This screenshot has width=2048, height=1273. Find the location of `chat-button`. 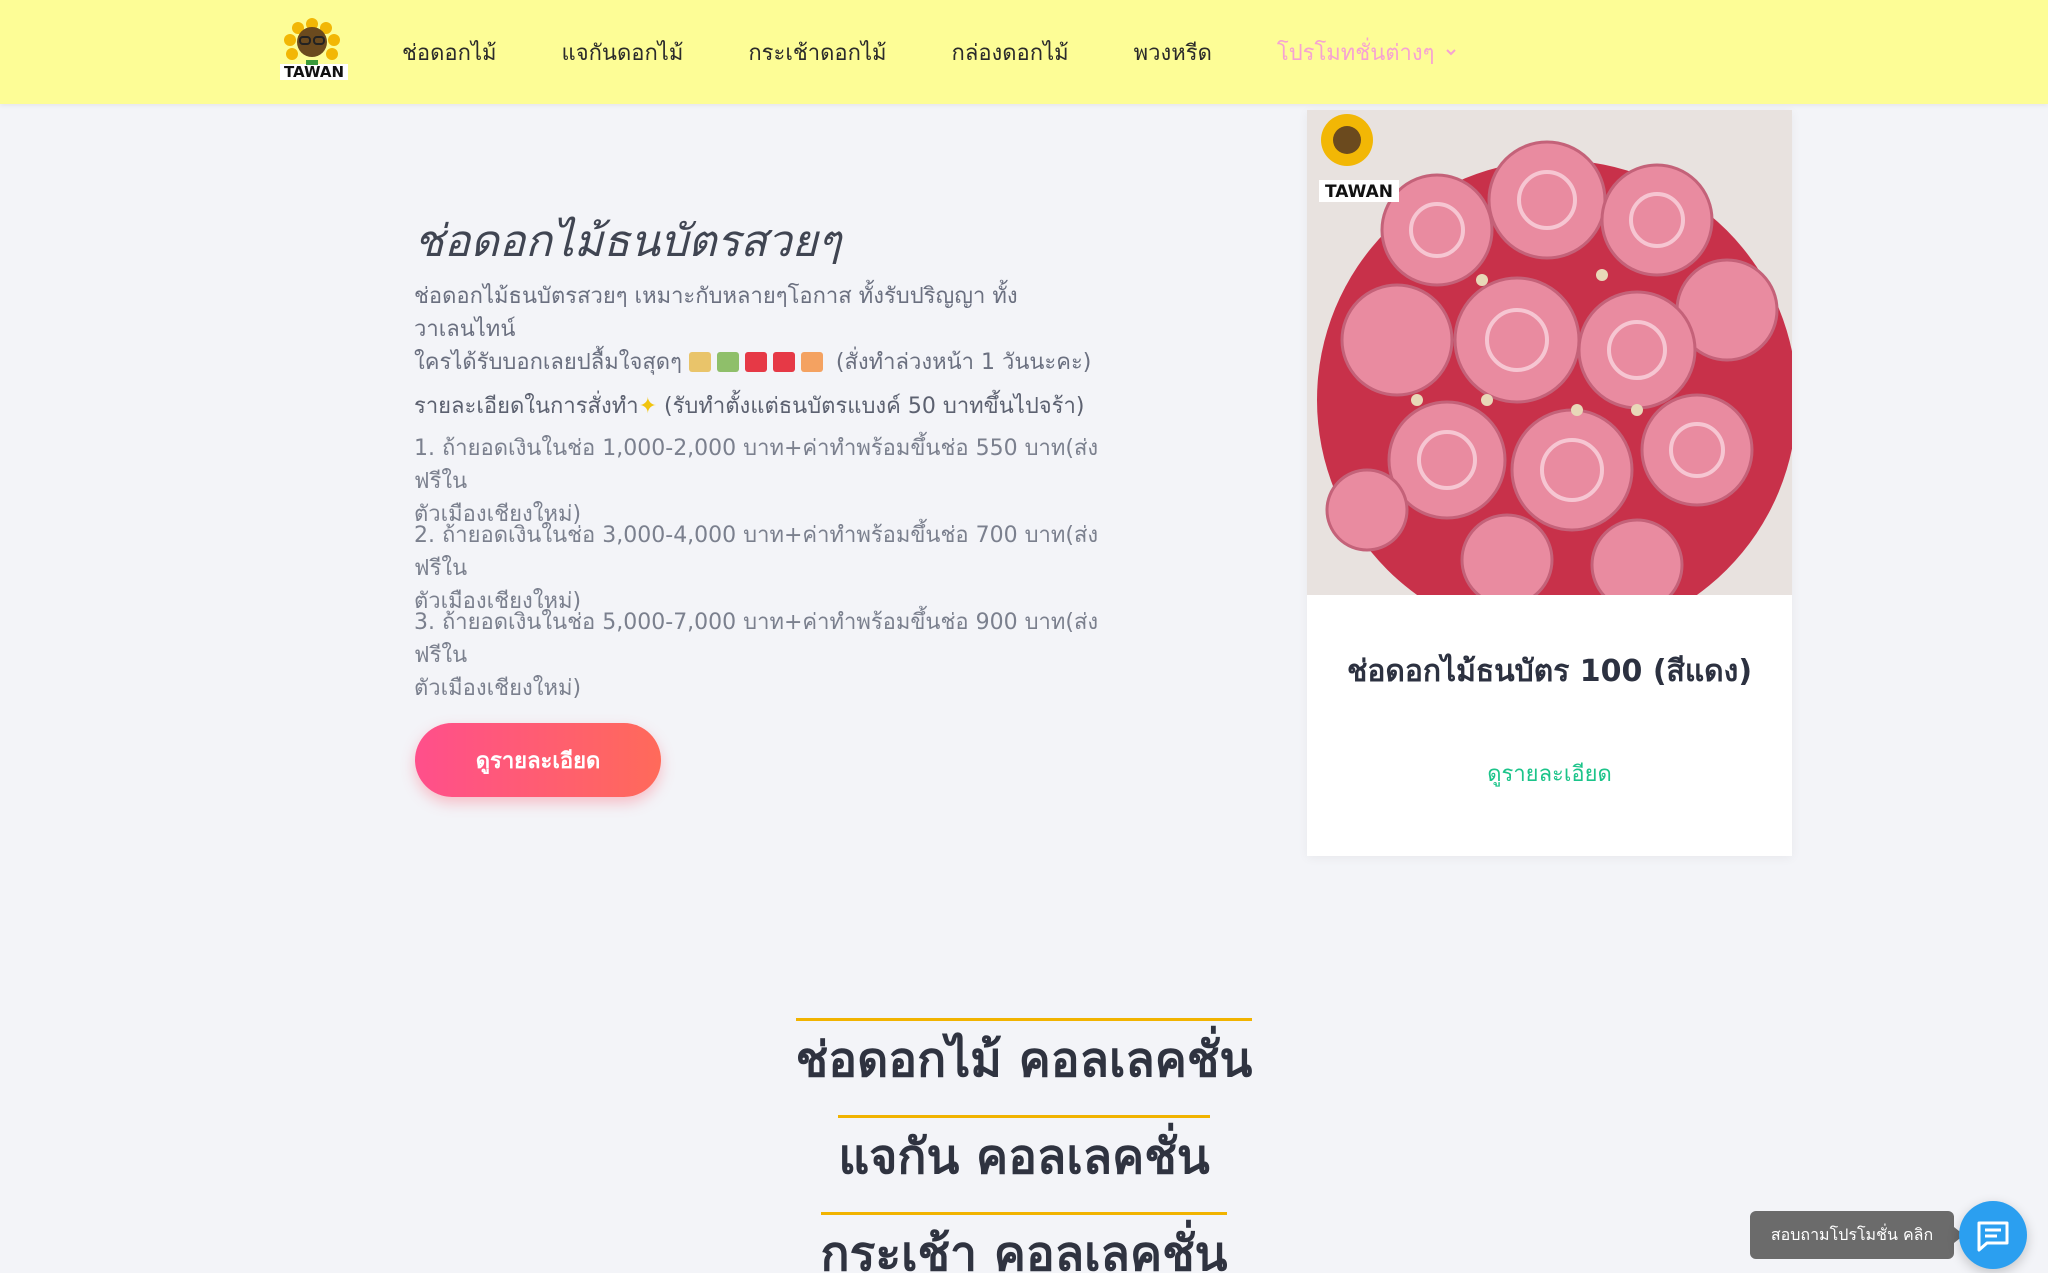

chat-button is located at coordinates (1993, 1235).